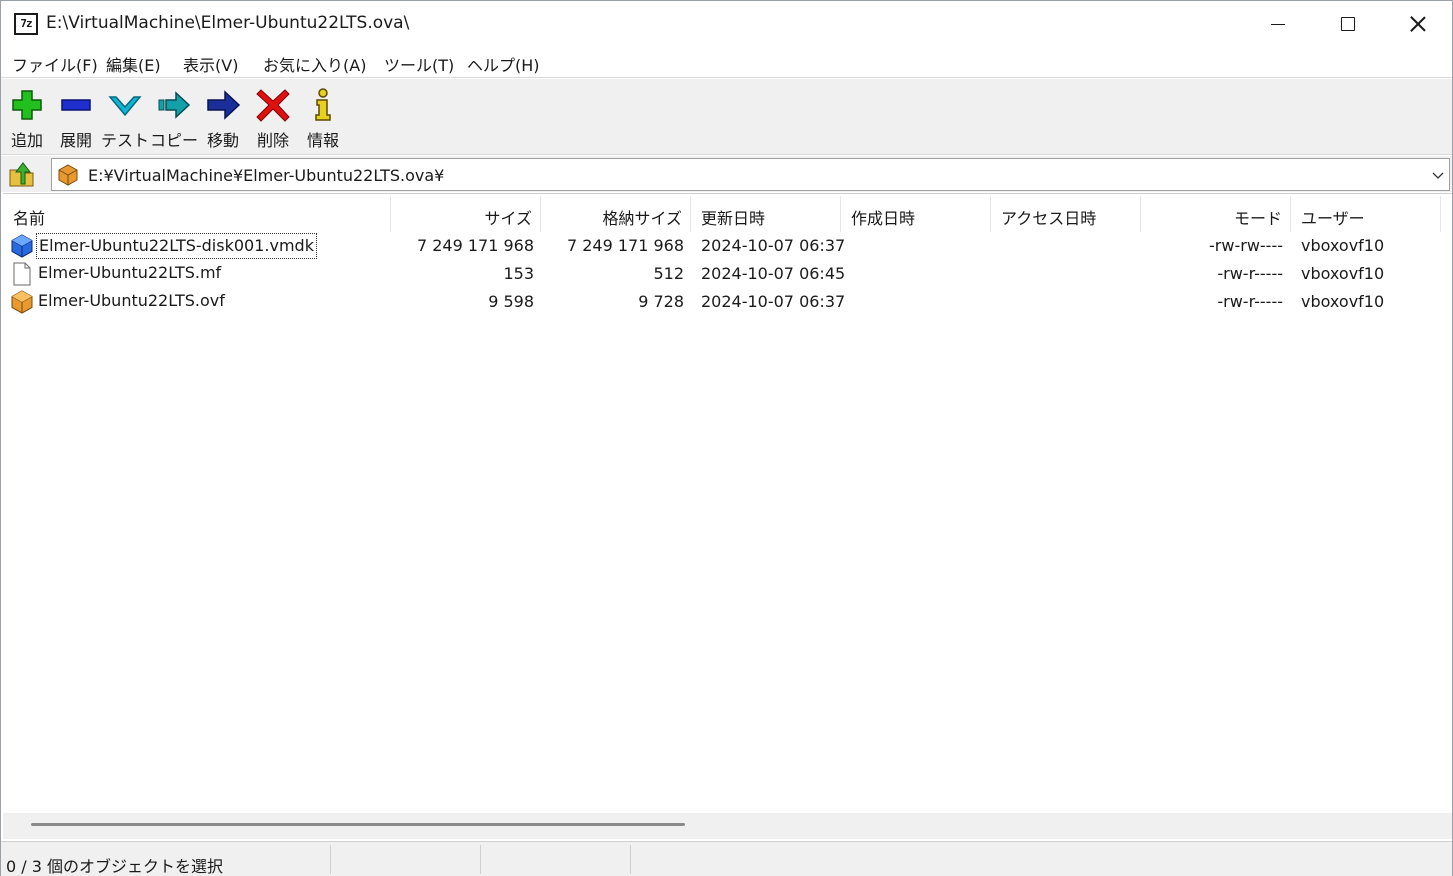 The width and height of the screenshot is (1453, 876). I want to click on window-title: E:\VirtualMachine\Elmer-Ubuntu22LTS.ova\, so click(228, 23).